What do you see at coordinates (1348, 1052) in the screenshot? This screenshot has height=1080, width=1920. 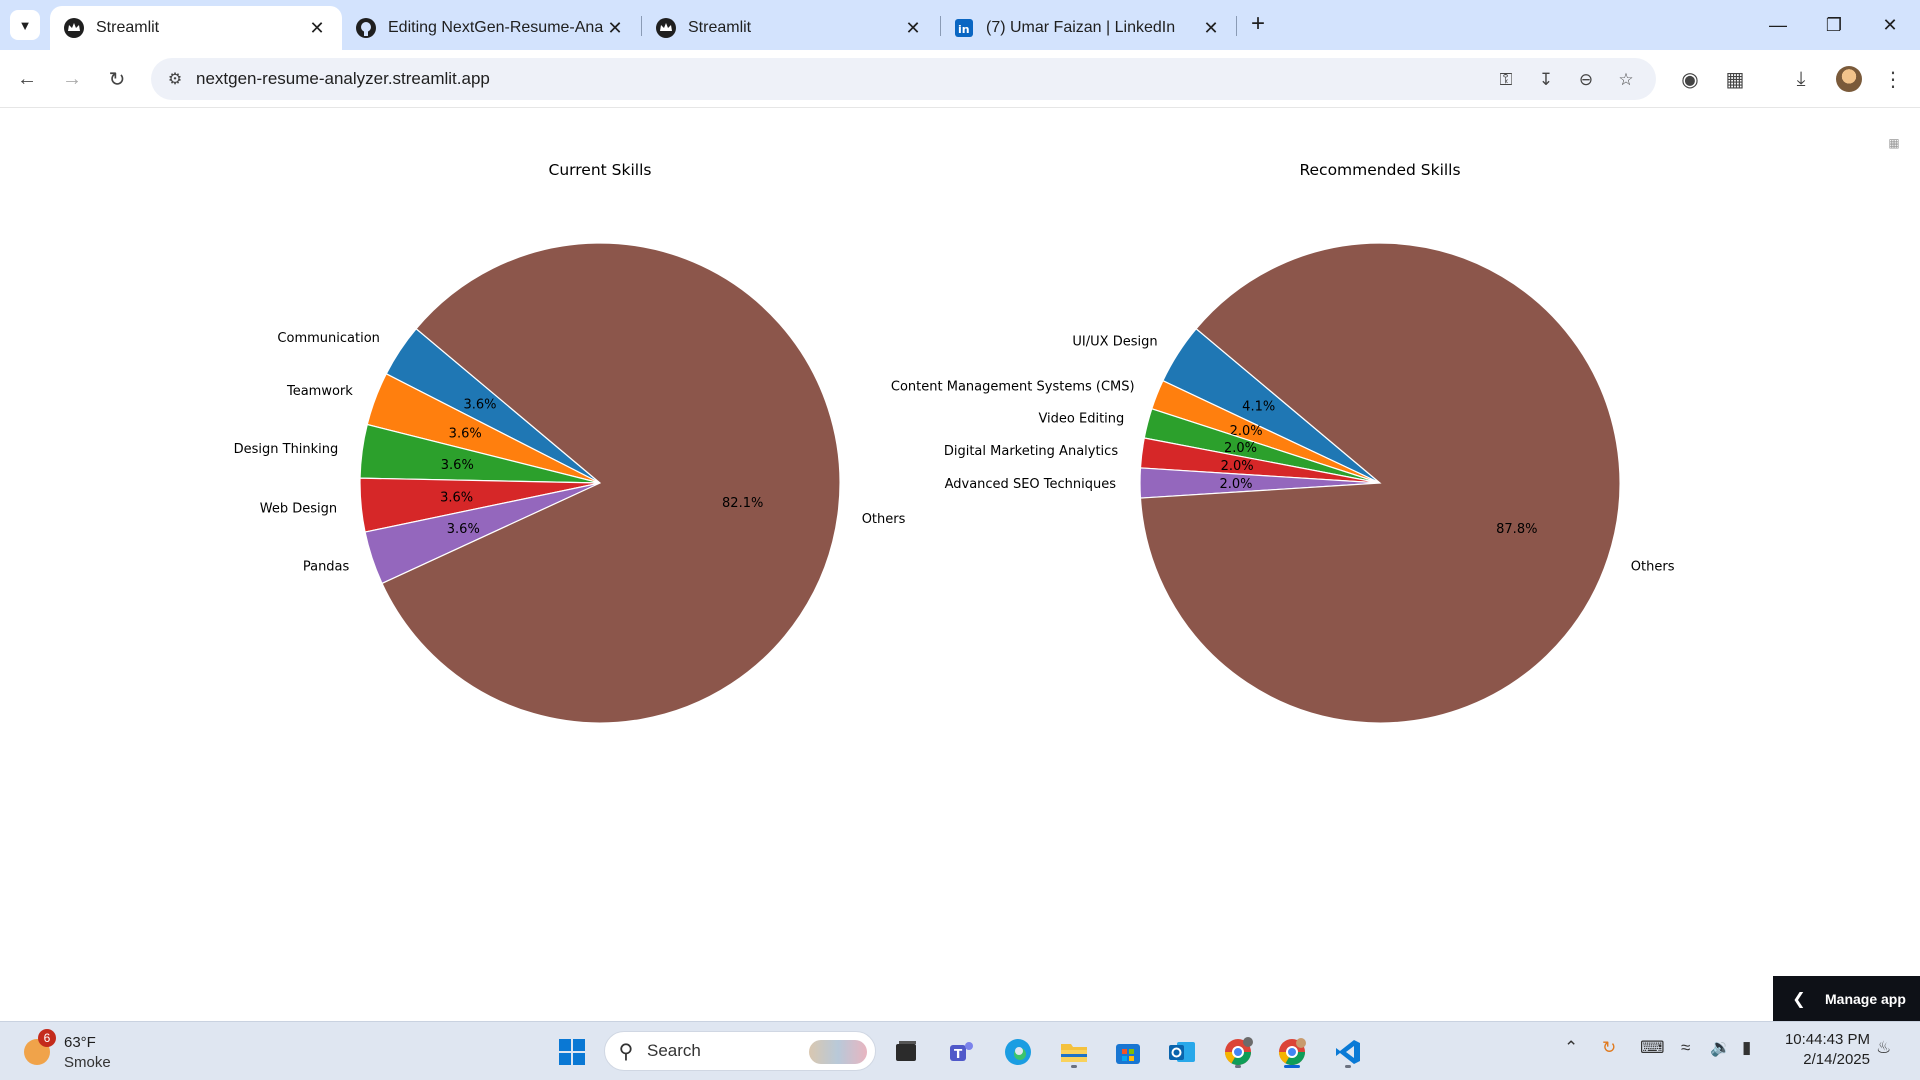 I see `vscode-icon` at bounding box center [1348, 1052].